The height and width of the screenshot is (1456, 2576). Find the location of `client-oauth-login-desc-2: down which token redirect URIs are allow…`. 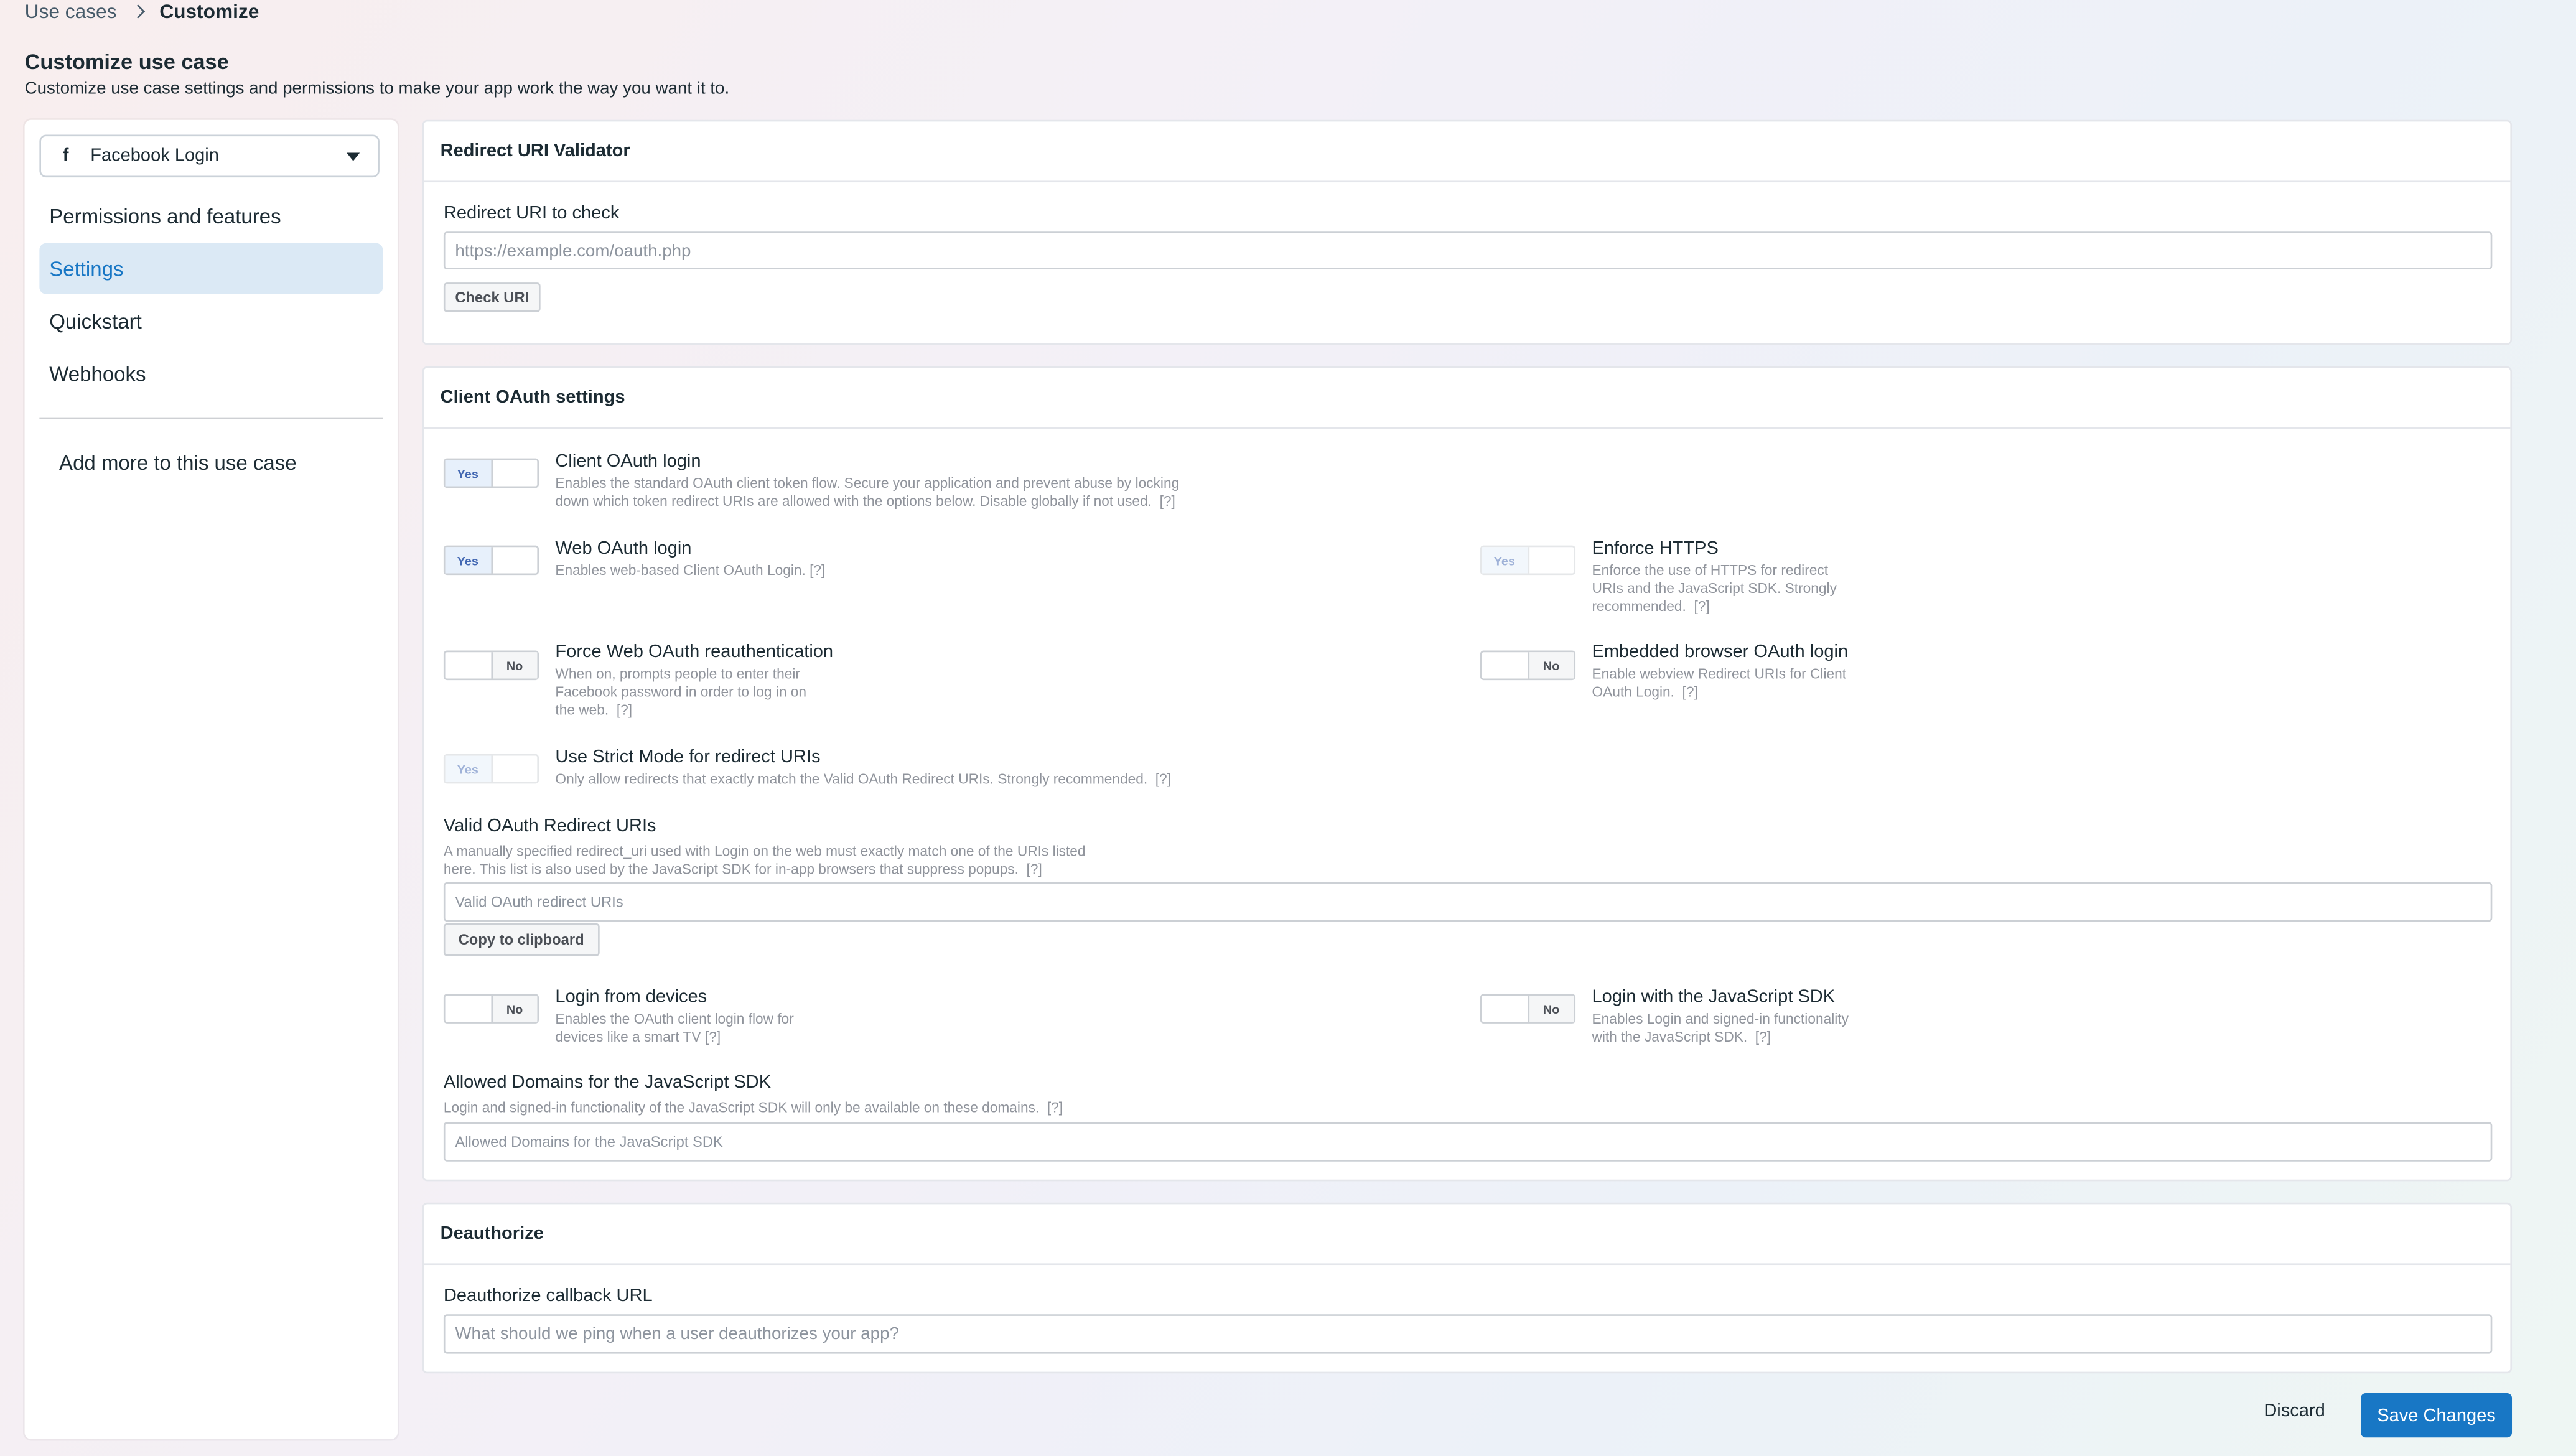

client-oauth-login-desc-2: down which token redirect URIs are allow… is located at coordinates (854, 501).